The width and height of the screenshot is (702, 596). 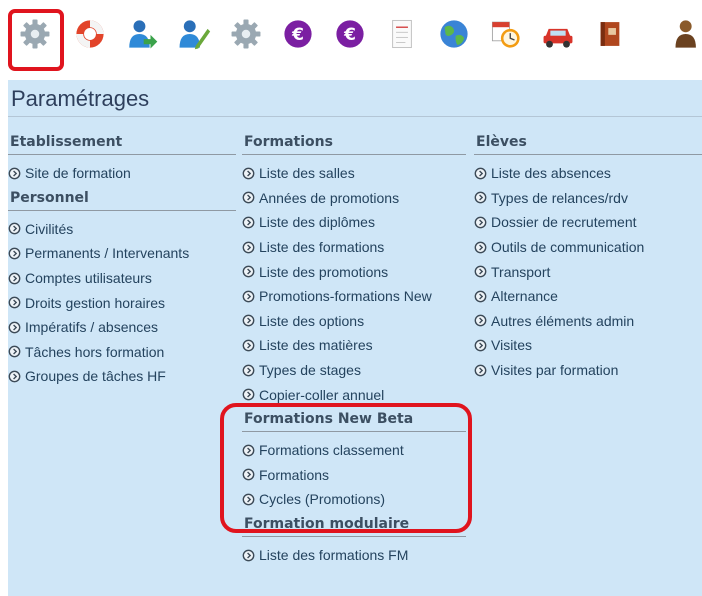 What do you see at coordinates (354, 525) in the screenshot?
I see `section-header-formation-modulaire: Formation modulaire` at bounding box center [354, 525].